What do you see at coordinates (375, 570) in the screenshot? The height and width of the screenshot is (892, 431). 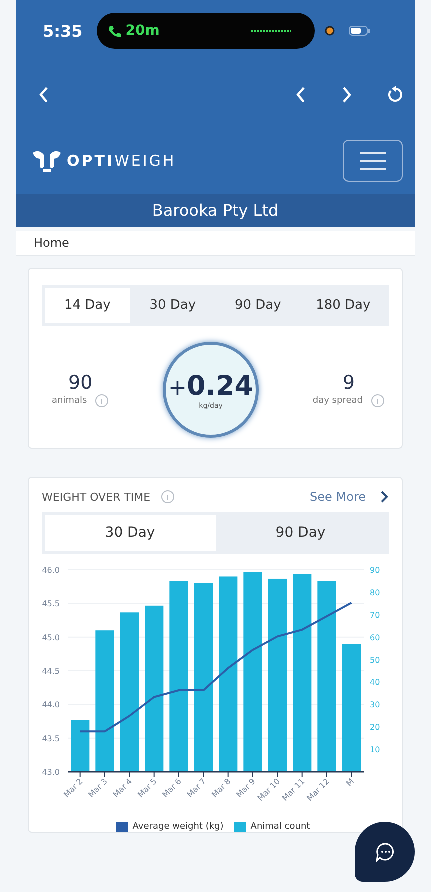 I see `axis-label: 90` at bounding box center [375, 570].